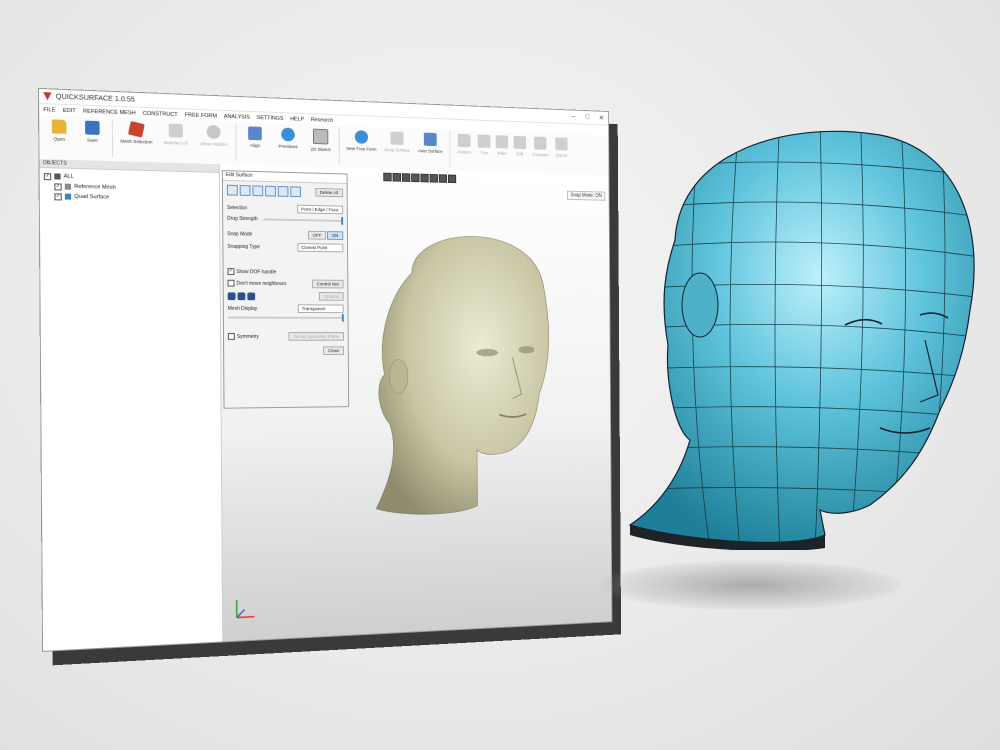 This screenshot has width=1000, height=750. What do you see at coordinates (443, 178) in the screenshot?
I see `view-iso-icon` at bounding box center [443, 178].